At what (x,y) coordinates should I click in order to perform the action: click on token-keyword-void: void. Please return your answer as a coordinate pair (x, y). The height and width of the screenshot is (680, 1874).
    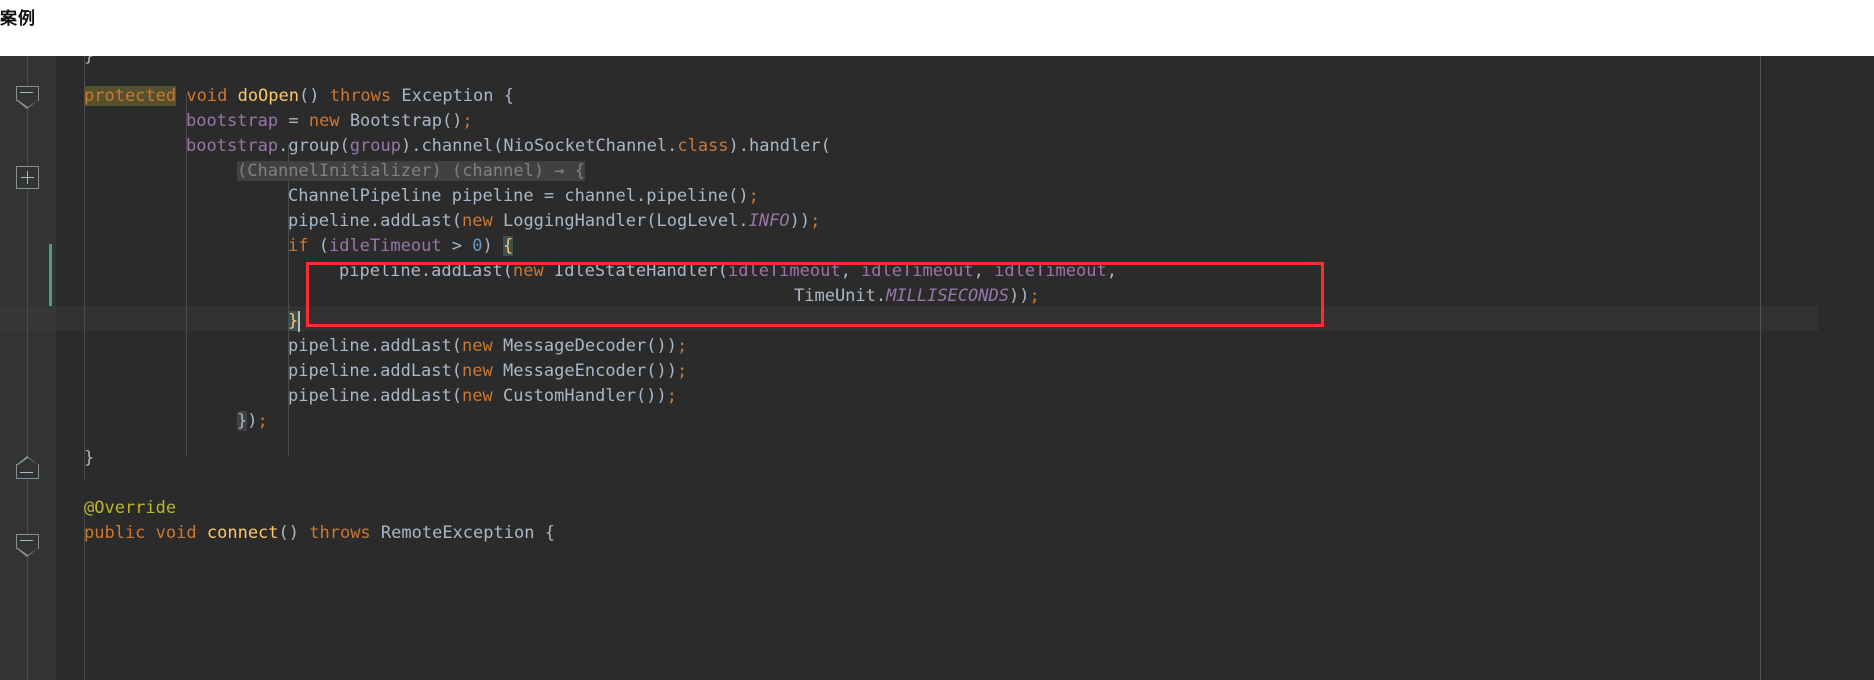
    Looking at the image, I should click on (207, 96).